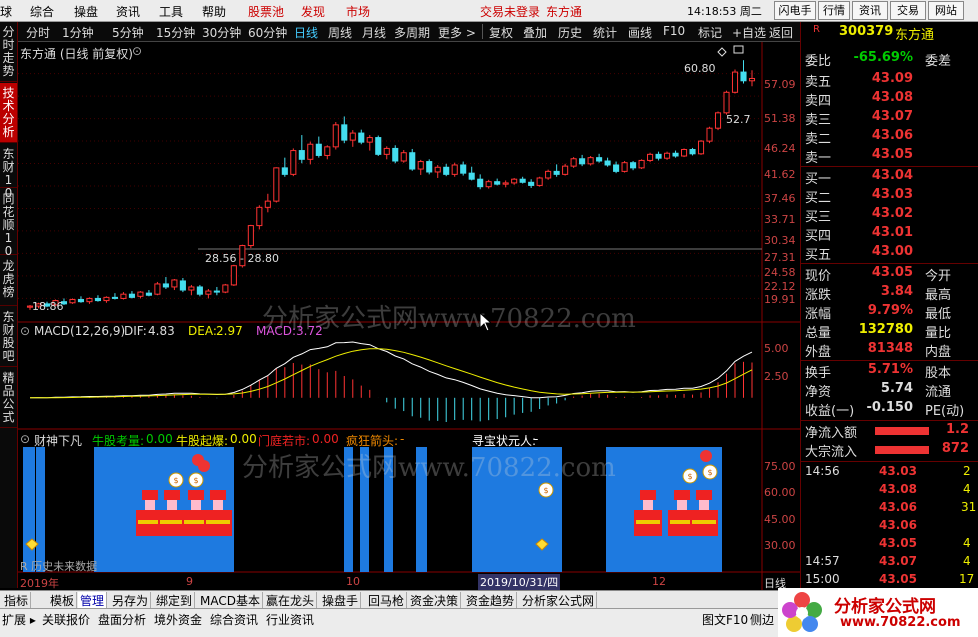 This screenshot has height=637, width=978. What do you see at coordinates (341, 600) in the screenshot?
I see `btab-trader: 操盘手` at bounding box center [341, 600].